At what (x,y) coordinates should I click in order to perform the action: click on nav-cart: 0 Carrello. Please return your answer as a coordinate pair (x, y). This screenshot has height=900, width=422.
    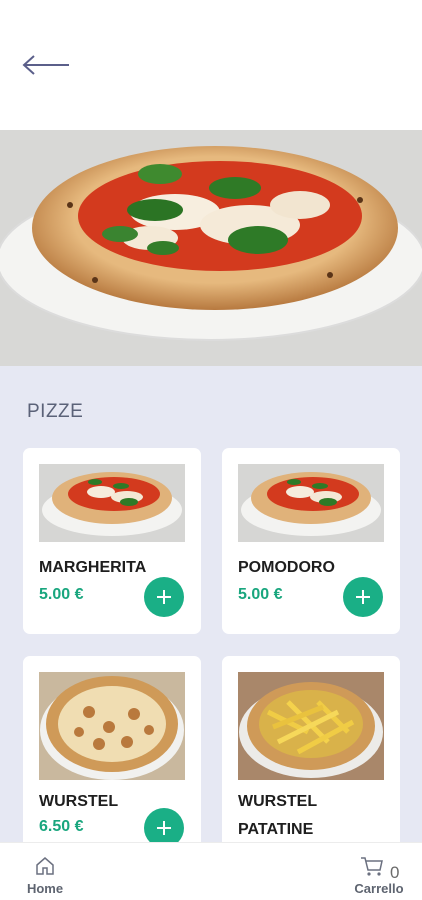
    Looking at the image, I should click on (379, 877).